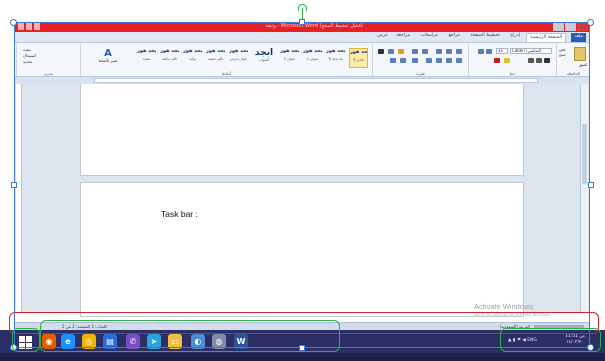 The width and height of the screenshot is (605, 361). Describe the element at coordinates (13, 22) in the screenshot. I see `resize-handle-top-left` at that location.